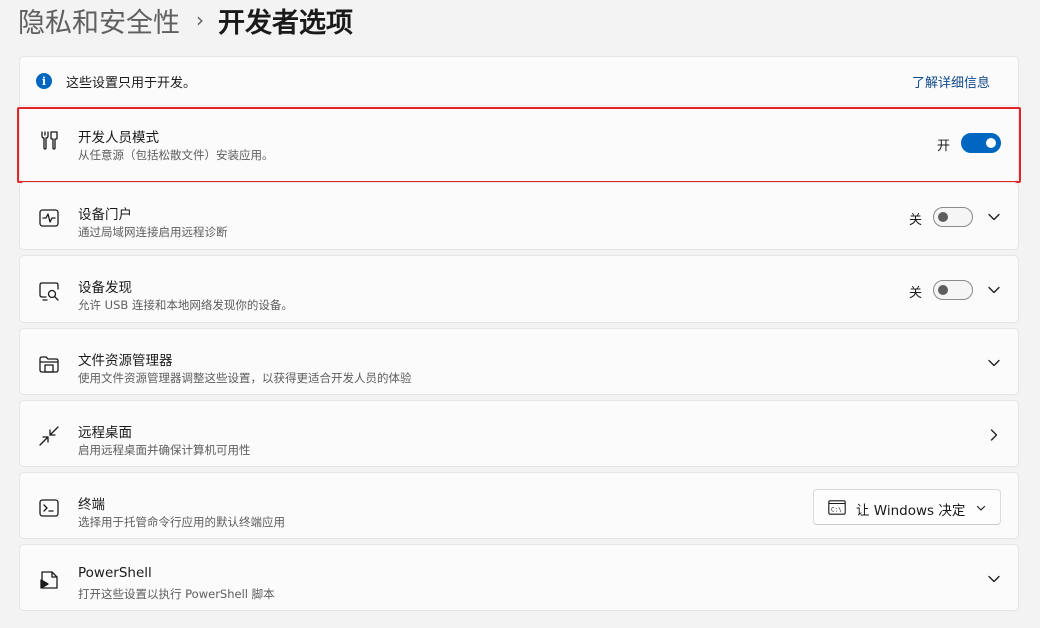 This screenshot has height=628, width=1040. Describe the element at coordinates (185, 305) in the screenshot. I see `row-description: 允许 USB 连接和本地网络发现你的设备。` at that location.